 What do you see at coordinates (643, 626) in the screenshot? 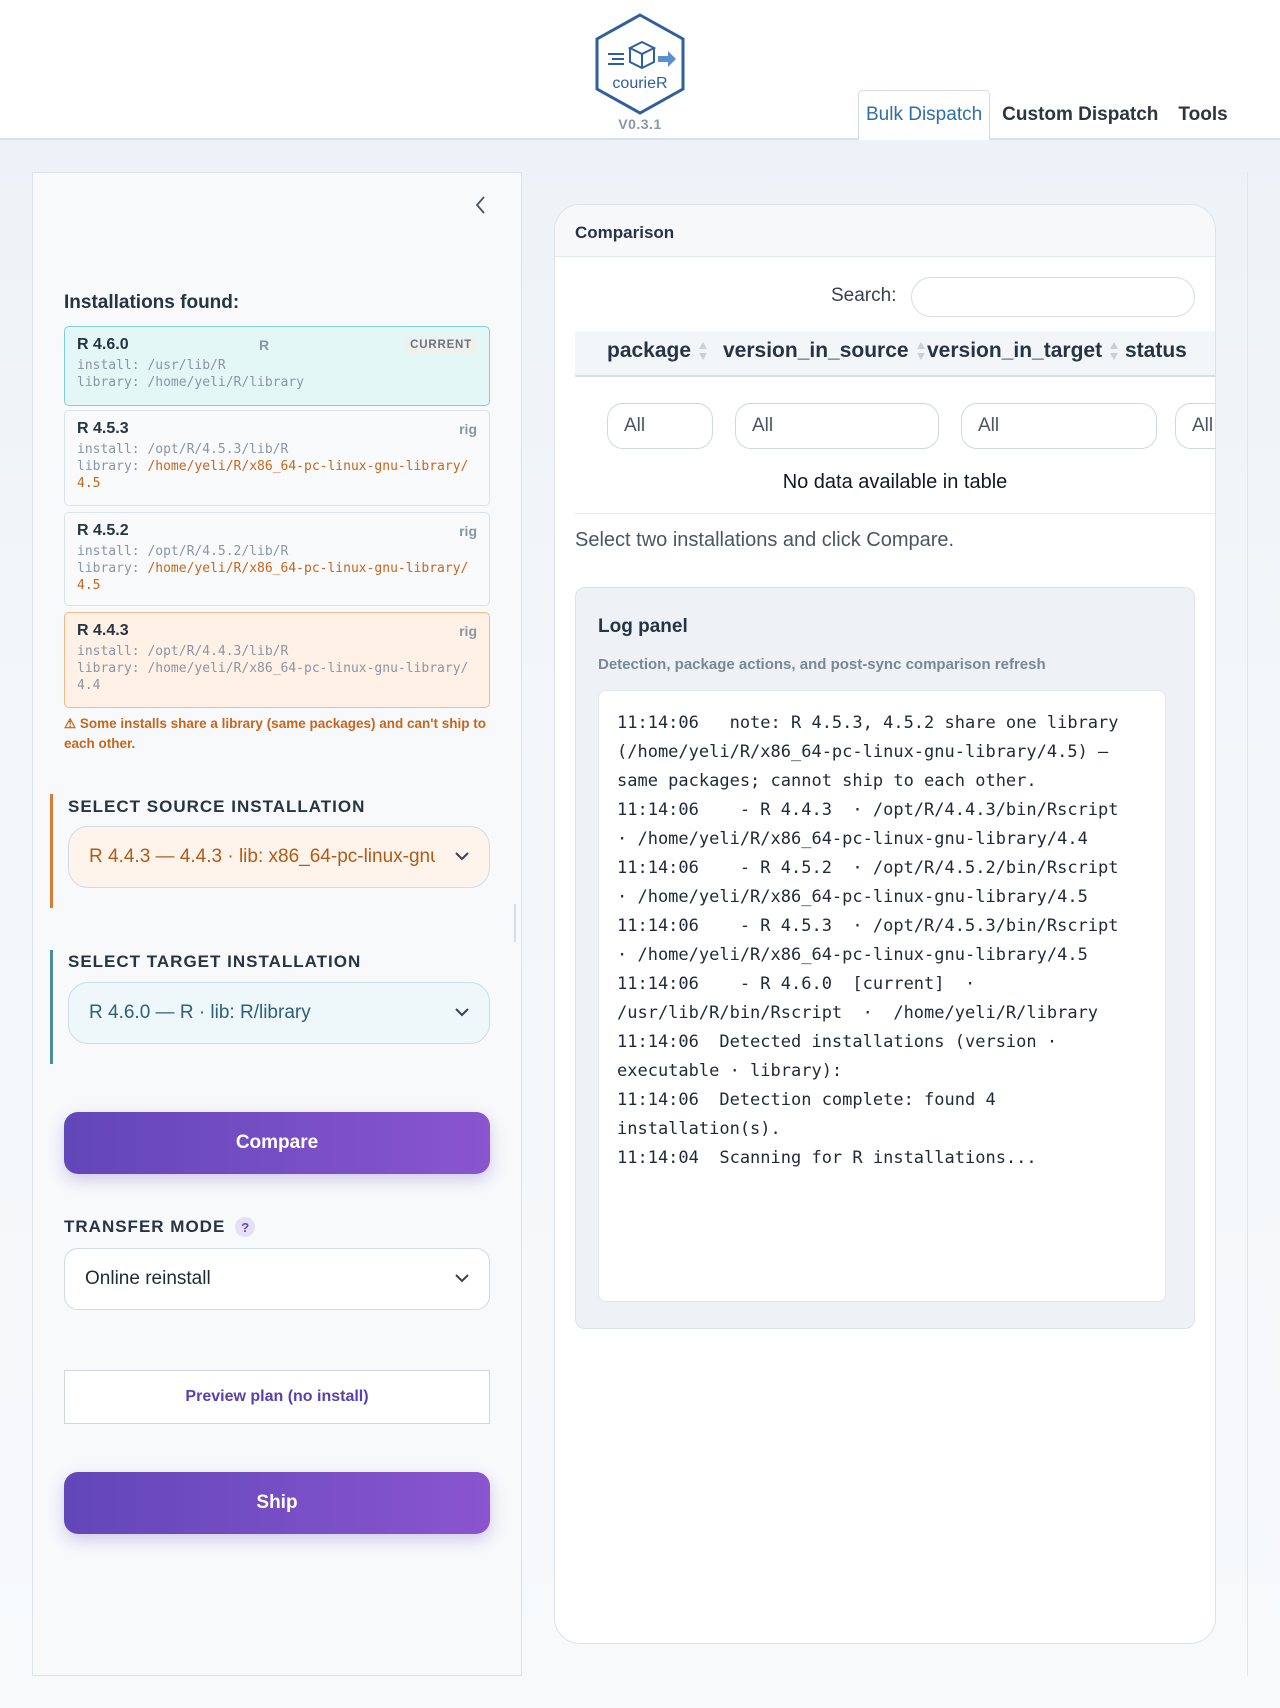
I see `log-panel-title: Log panel` at bounding box center [643, 626].